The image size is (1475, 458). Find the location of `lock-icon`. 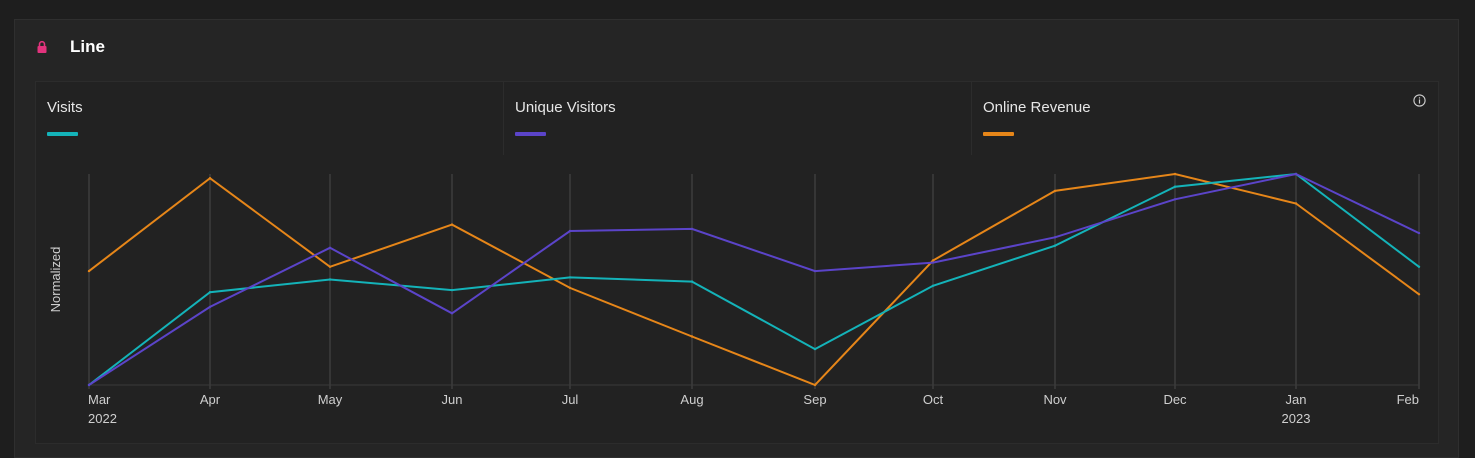

lock-icon is located at coordinates (42, 47).